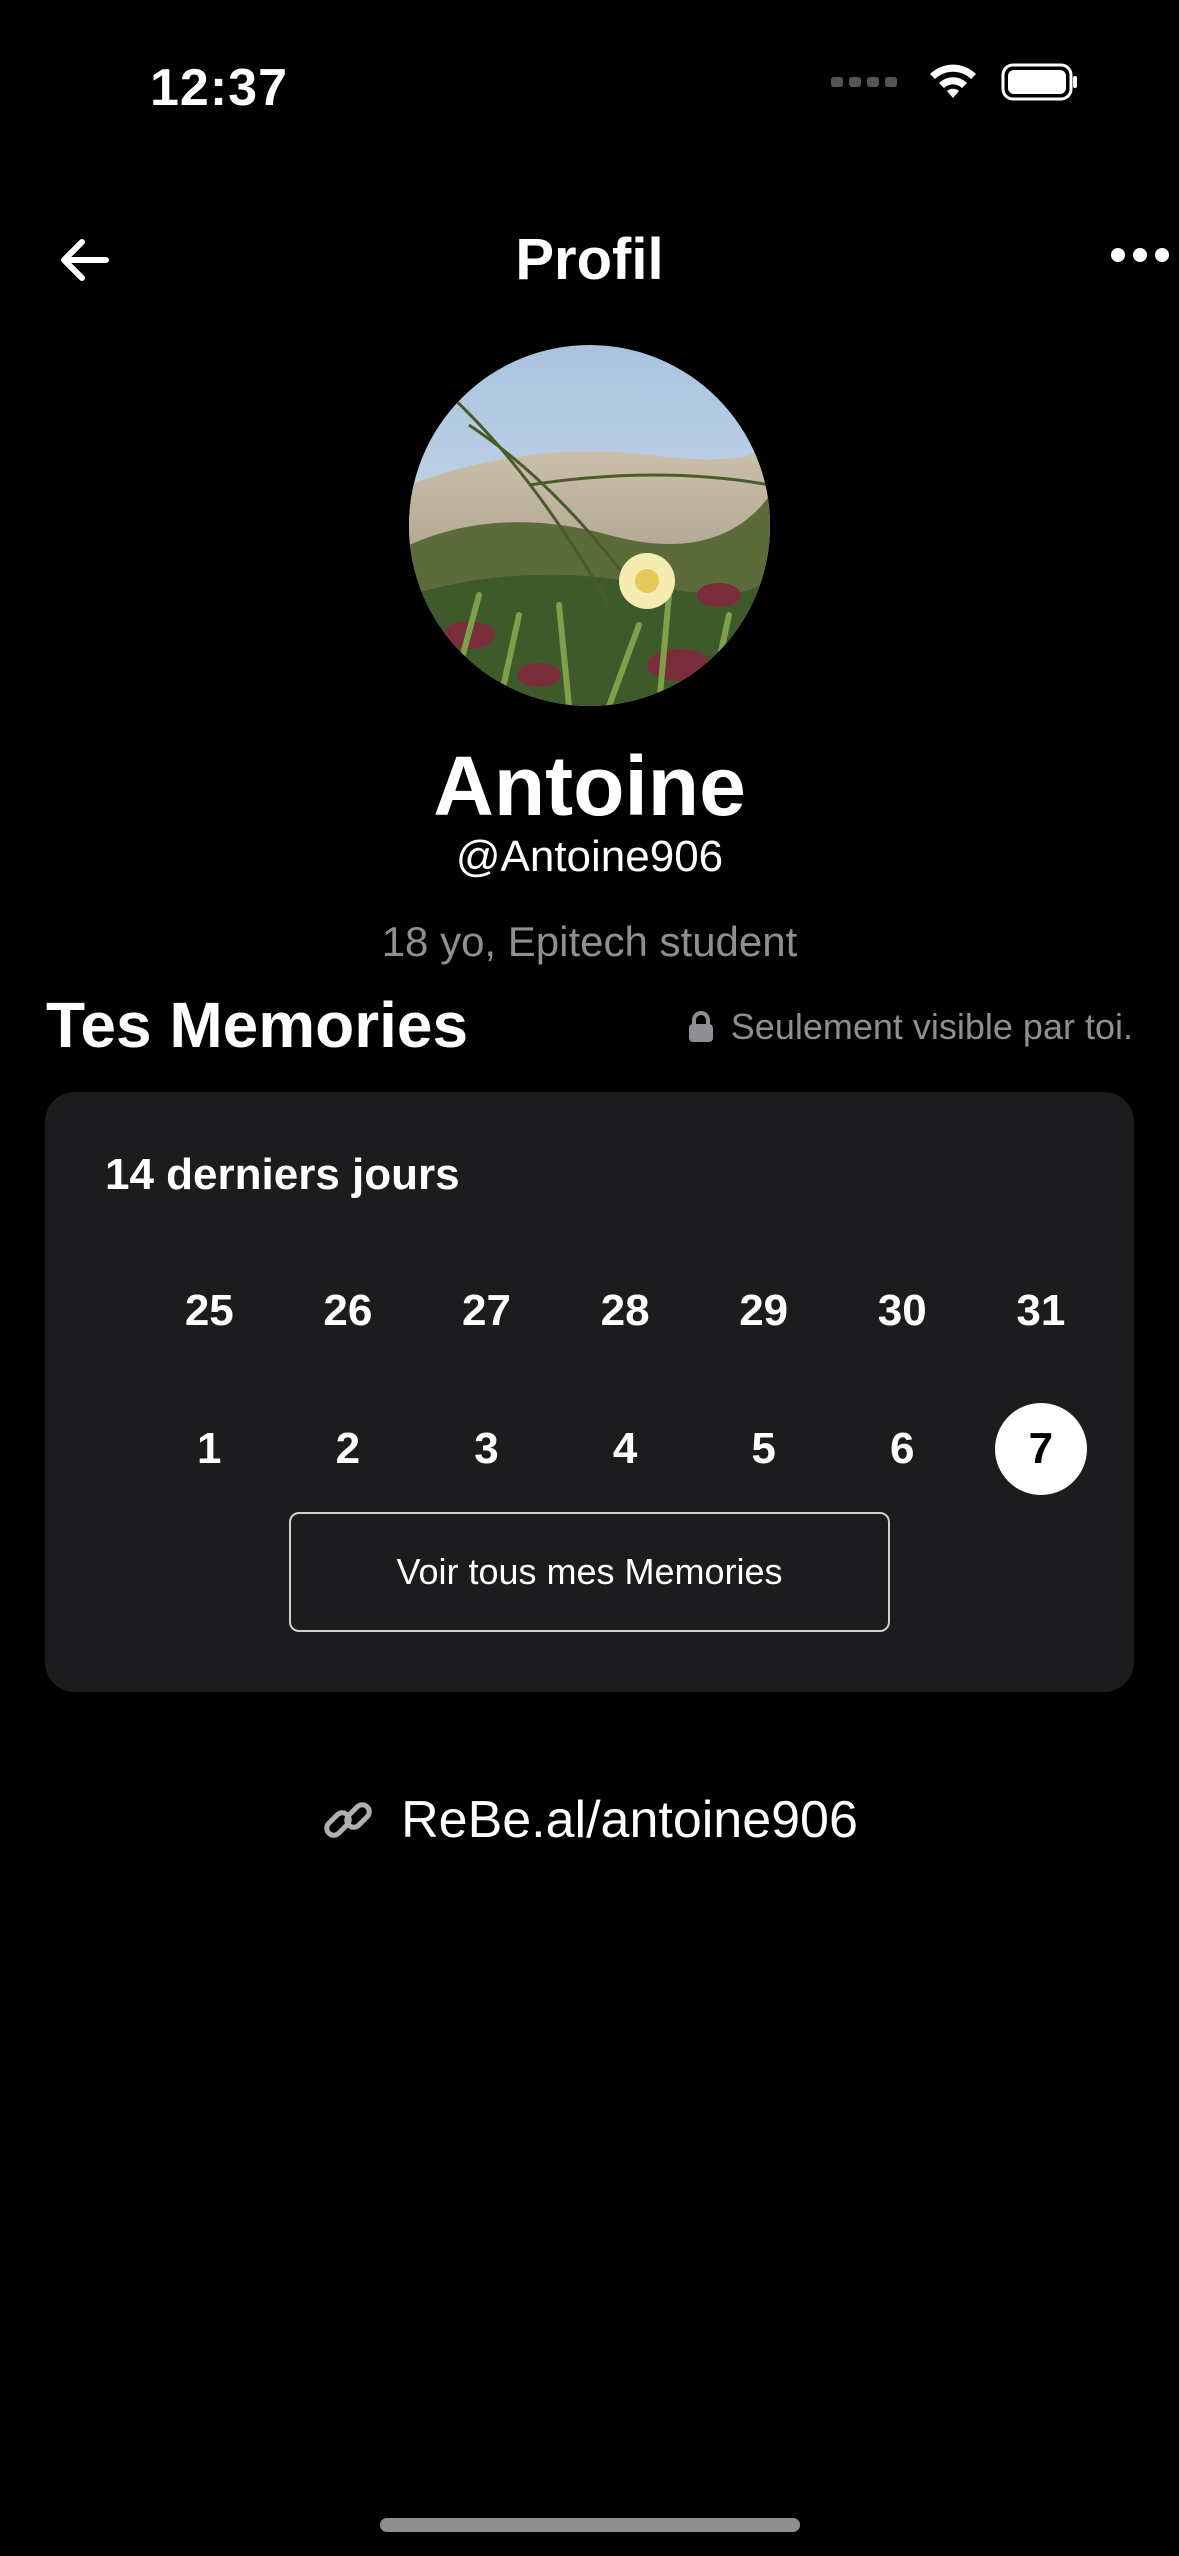 The image size is (1179, 2556). What do you see at coordinates (486, 1311) in the screenshot?
I see `day-cell: 27` at bounding box center [486, 1311].